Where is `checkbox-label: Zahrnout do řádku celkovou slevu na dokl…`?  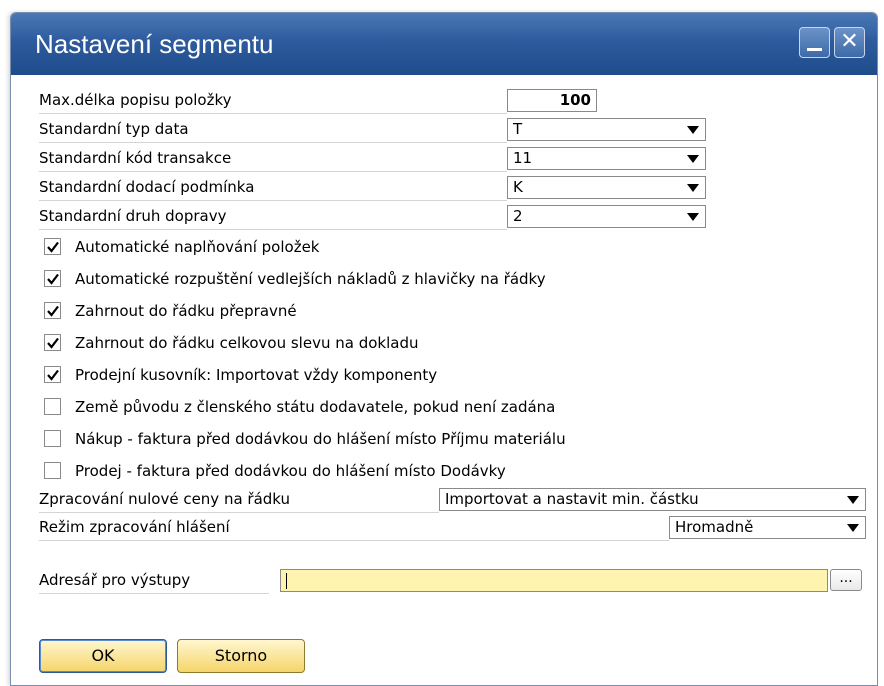 checkbox-label: Zahrnout do řádku celkovou slevu na dokl… is located at coordinates (247, 343).